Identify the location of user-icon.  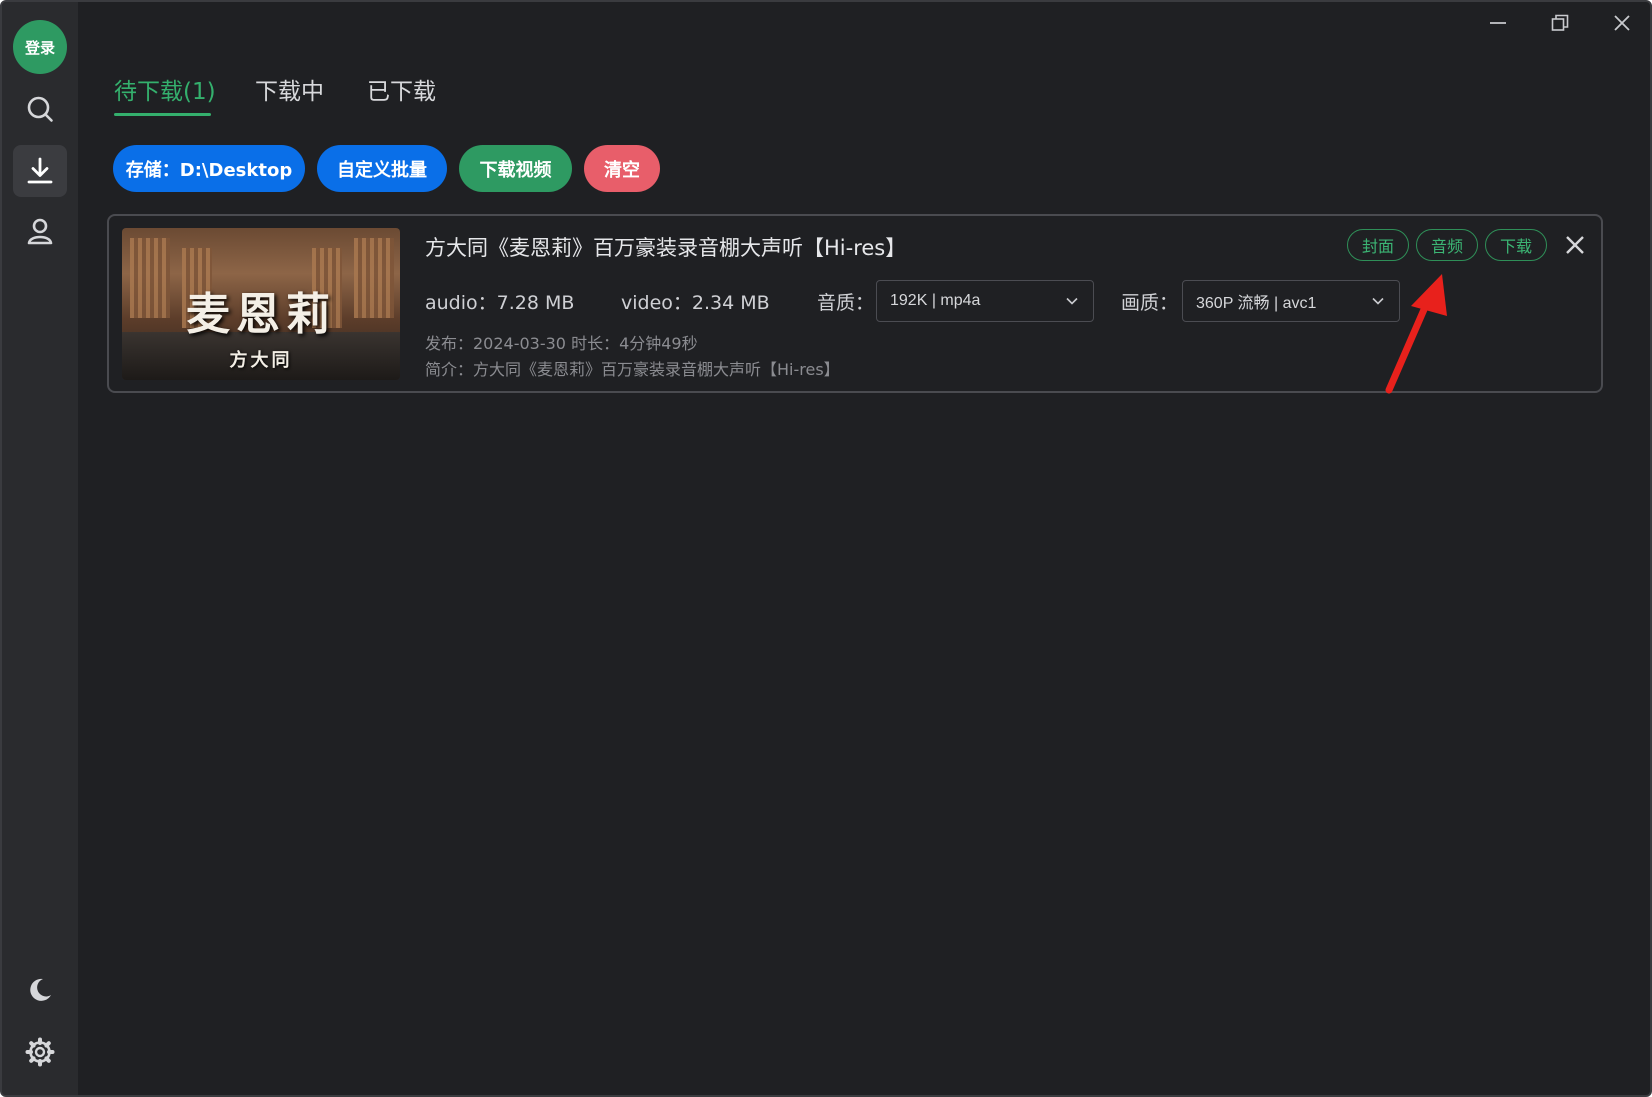
(40, 231).